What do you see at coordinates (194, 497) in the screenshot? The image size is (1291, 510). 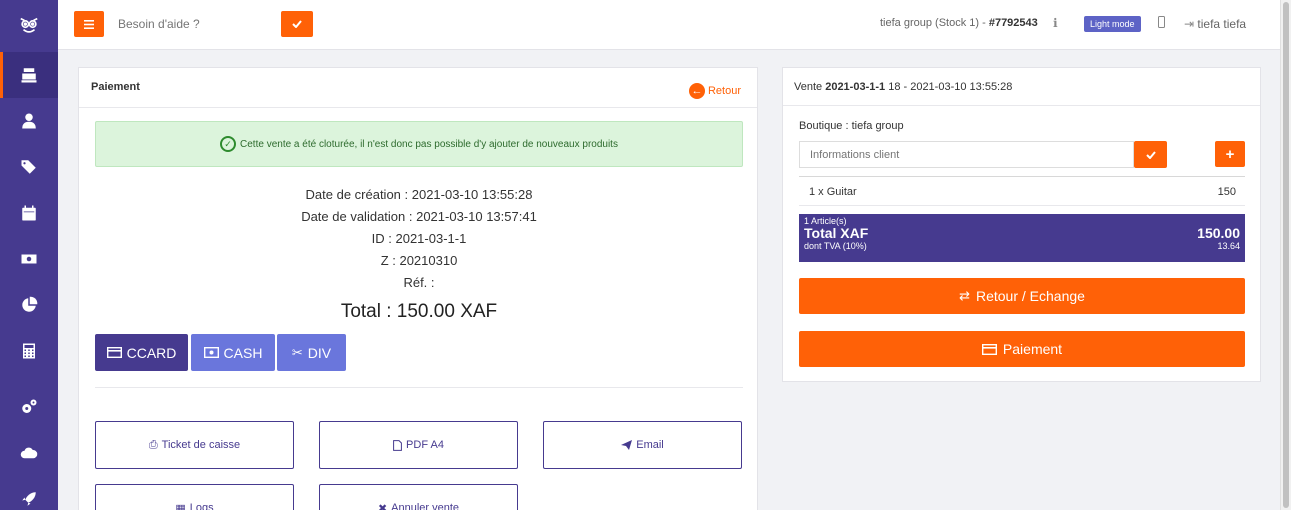 I see `logs-button: ▦ Logs` at bounding box center [194, 497].